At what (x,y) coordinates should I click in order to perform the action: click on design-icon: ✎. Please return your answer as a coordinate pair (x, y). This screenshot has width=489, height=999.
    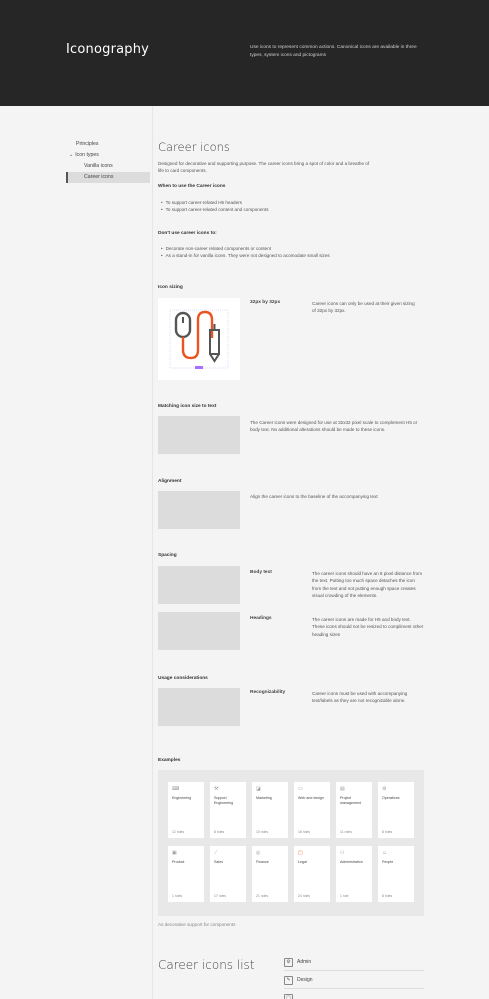
    Looking at the image, I should click on (288, 980).